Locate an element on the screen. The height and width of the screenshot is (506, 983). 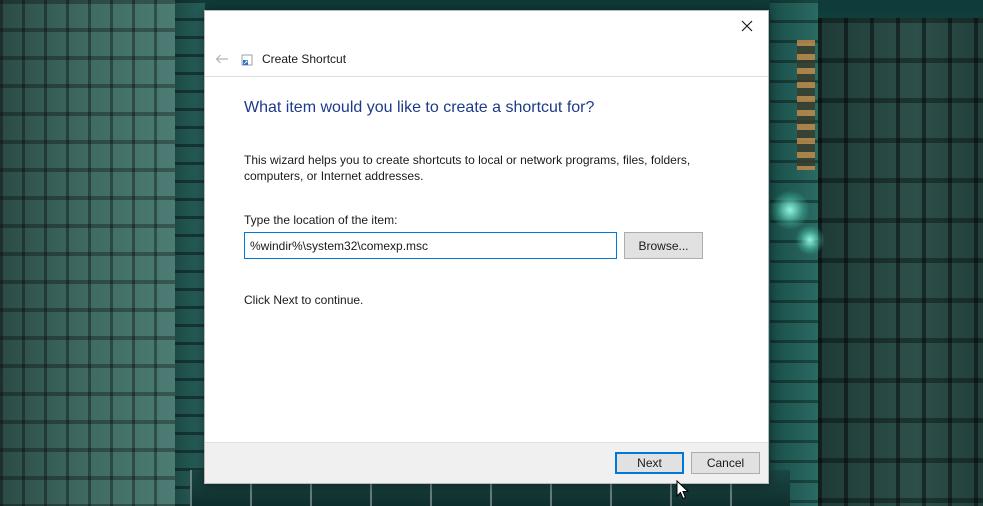
shortcut-wizard-icon is located at coordinates (247, 60).